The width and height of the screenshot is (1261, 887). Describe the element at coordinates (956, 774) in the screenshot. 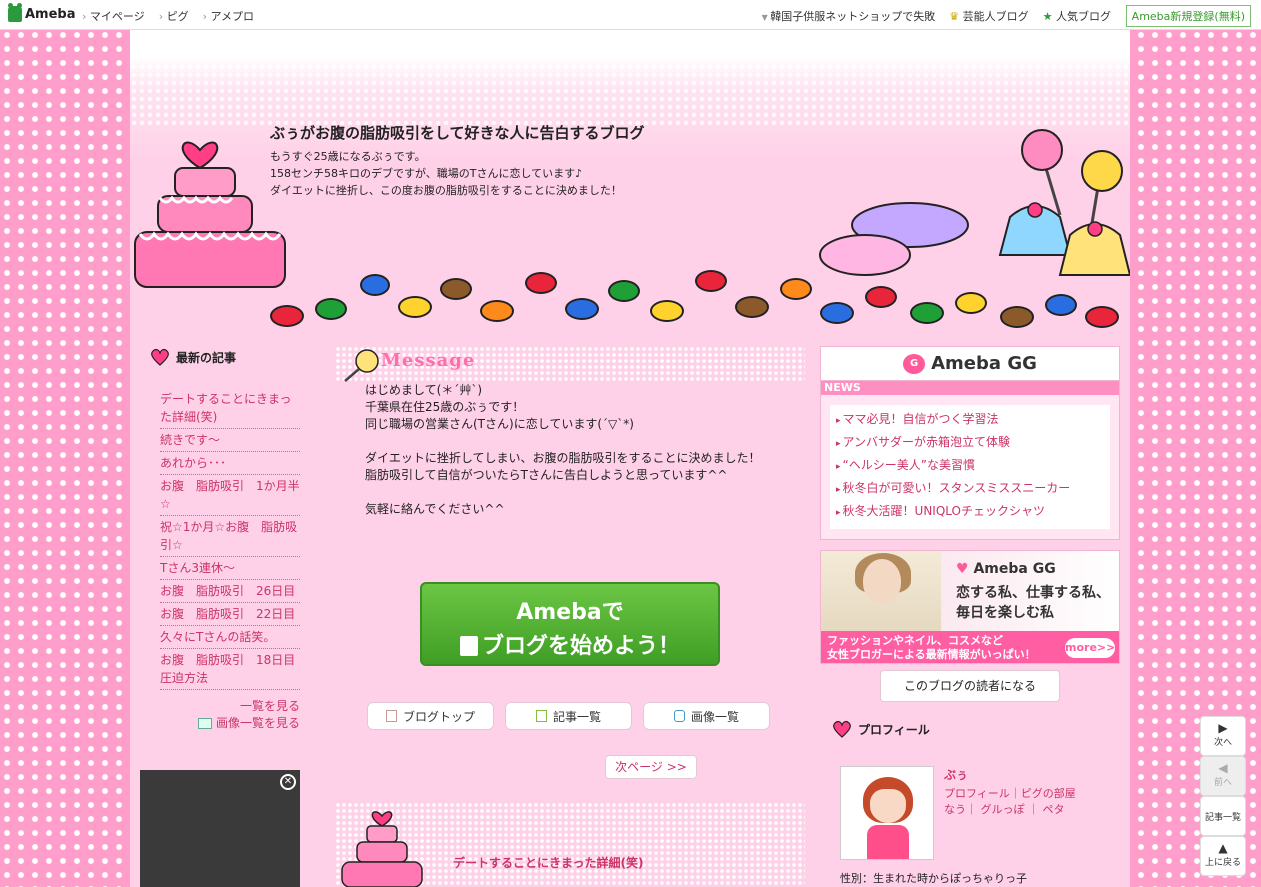

I see `profile-name: ぶぅ` at that location.